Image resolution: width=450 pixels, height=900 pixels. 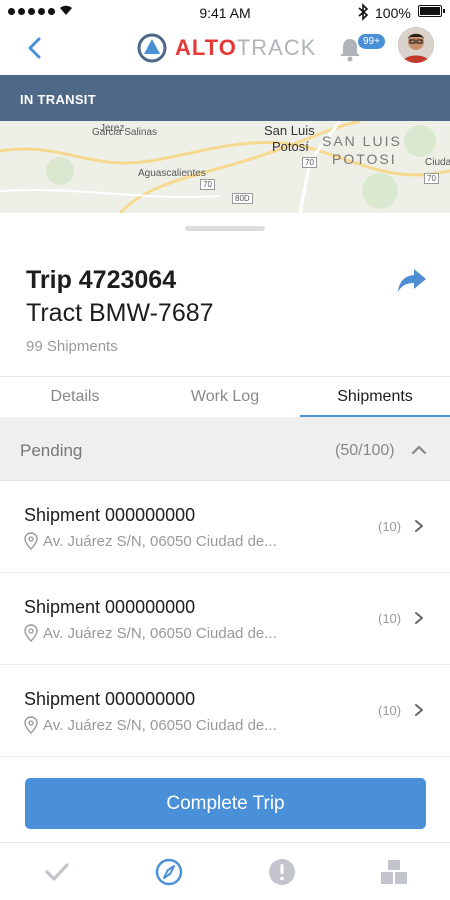 I want to click on boxes-icon, so click(x=394, y=872).